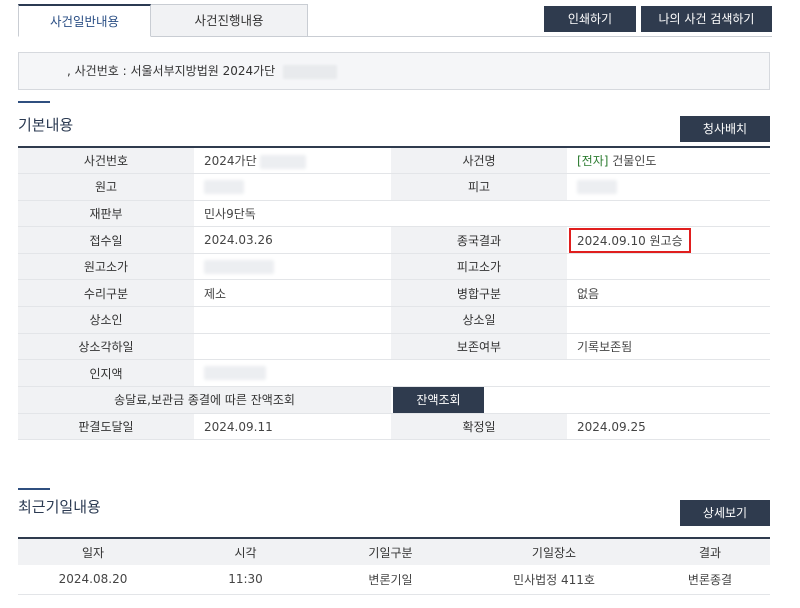 This screenshot has width=800, height=608. Describe the element at coordinates (93, 580) in the screenshot. I see `cell-date: 2024.08.20` at that location.